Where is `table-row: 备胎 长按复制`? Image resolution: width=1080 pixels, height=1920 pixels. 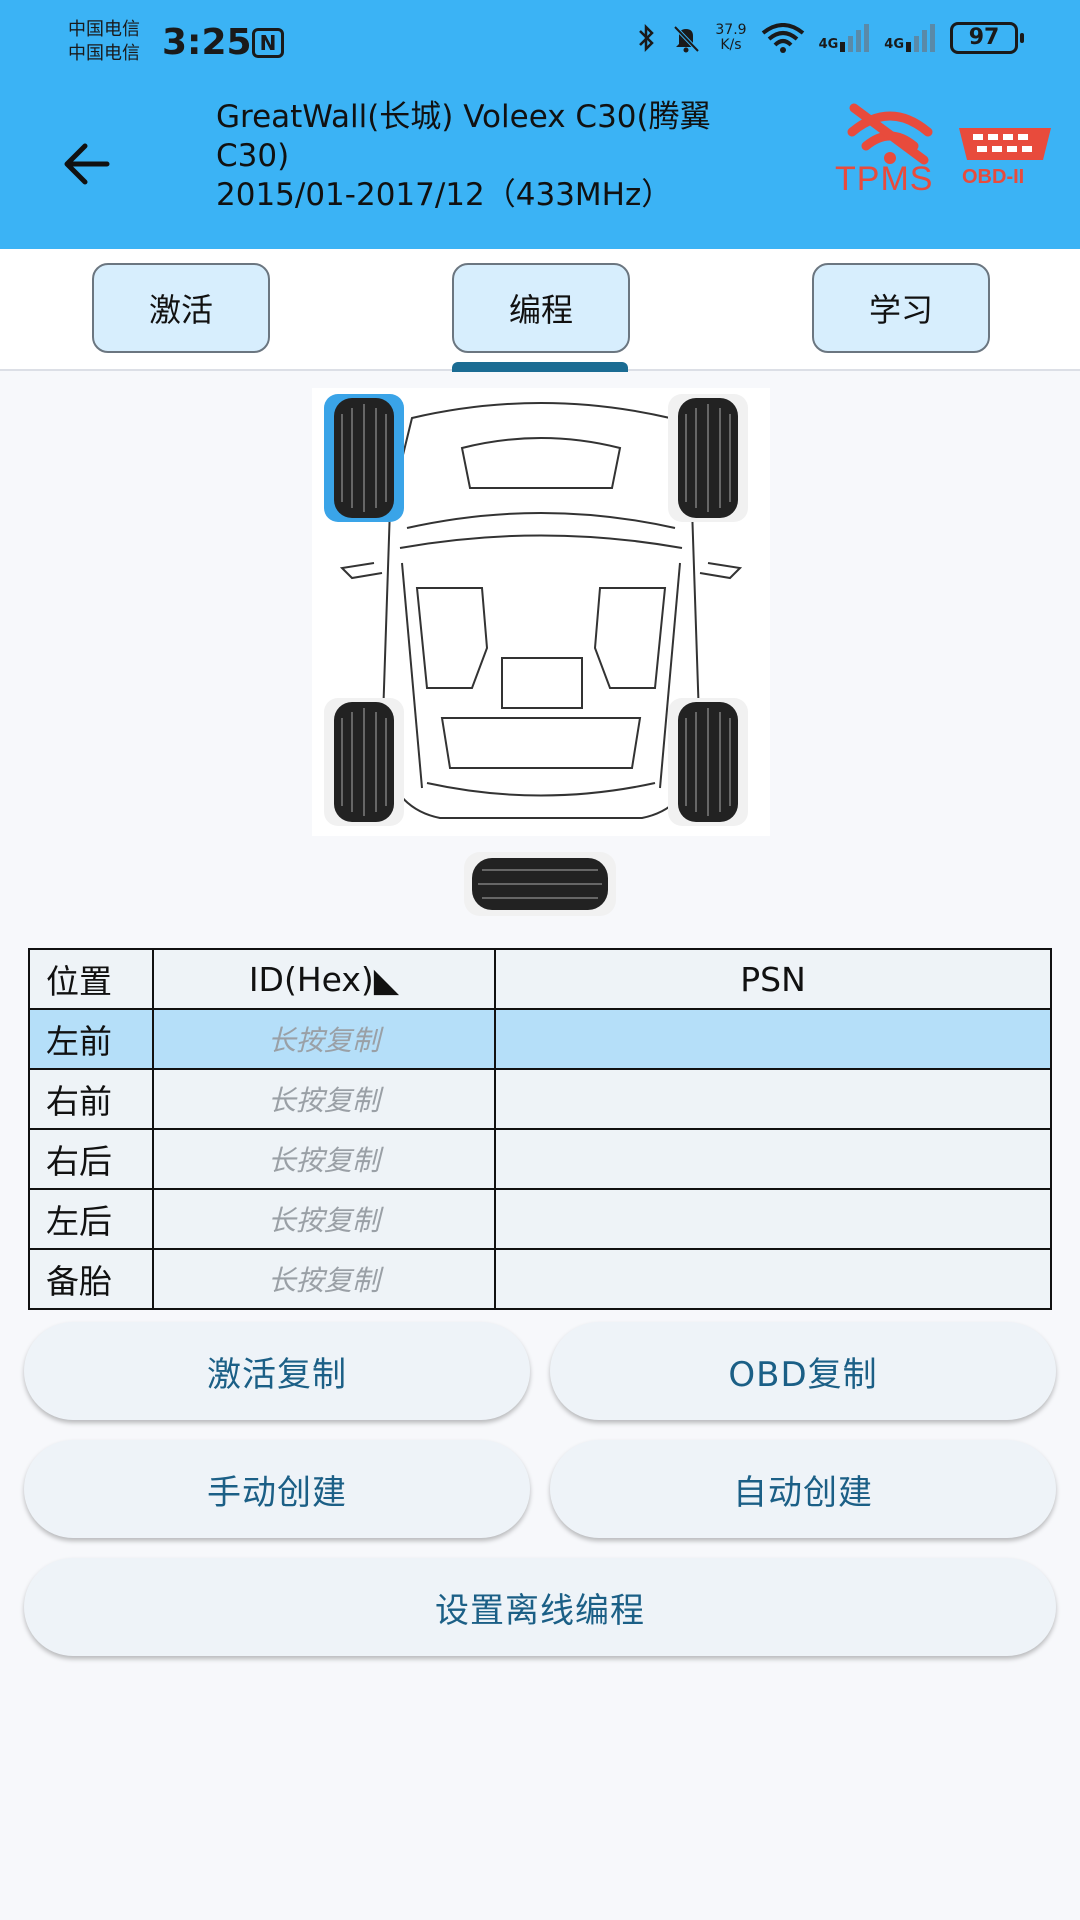 table-row: 备胎 长按复制 is located at coordinates (540, 1279).